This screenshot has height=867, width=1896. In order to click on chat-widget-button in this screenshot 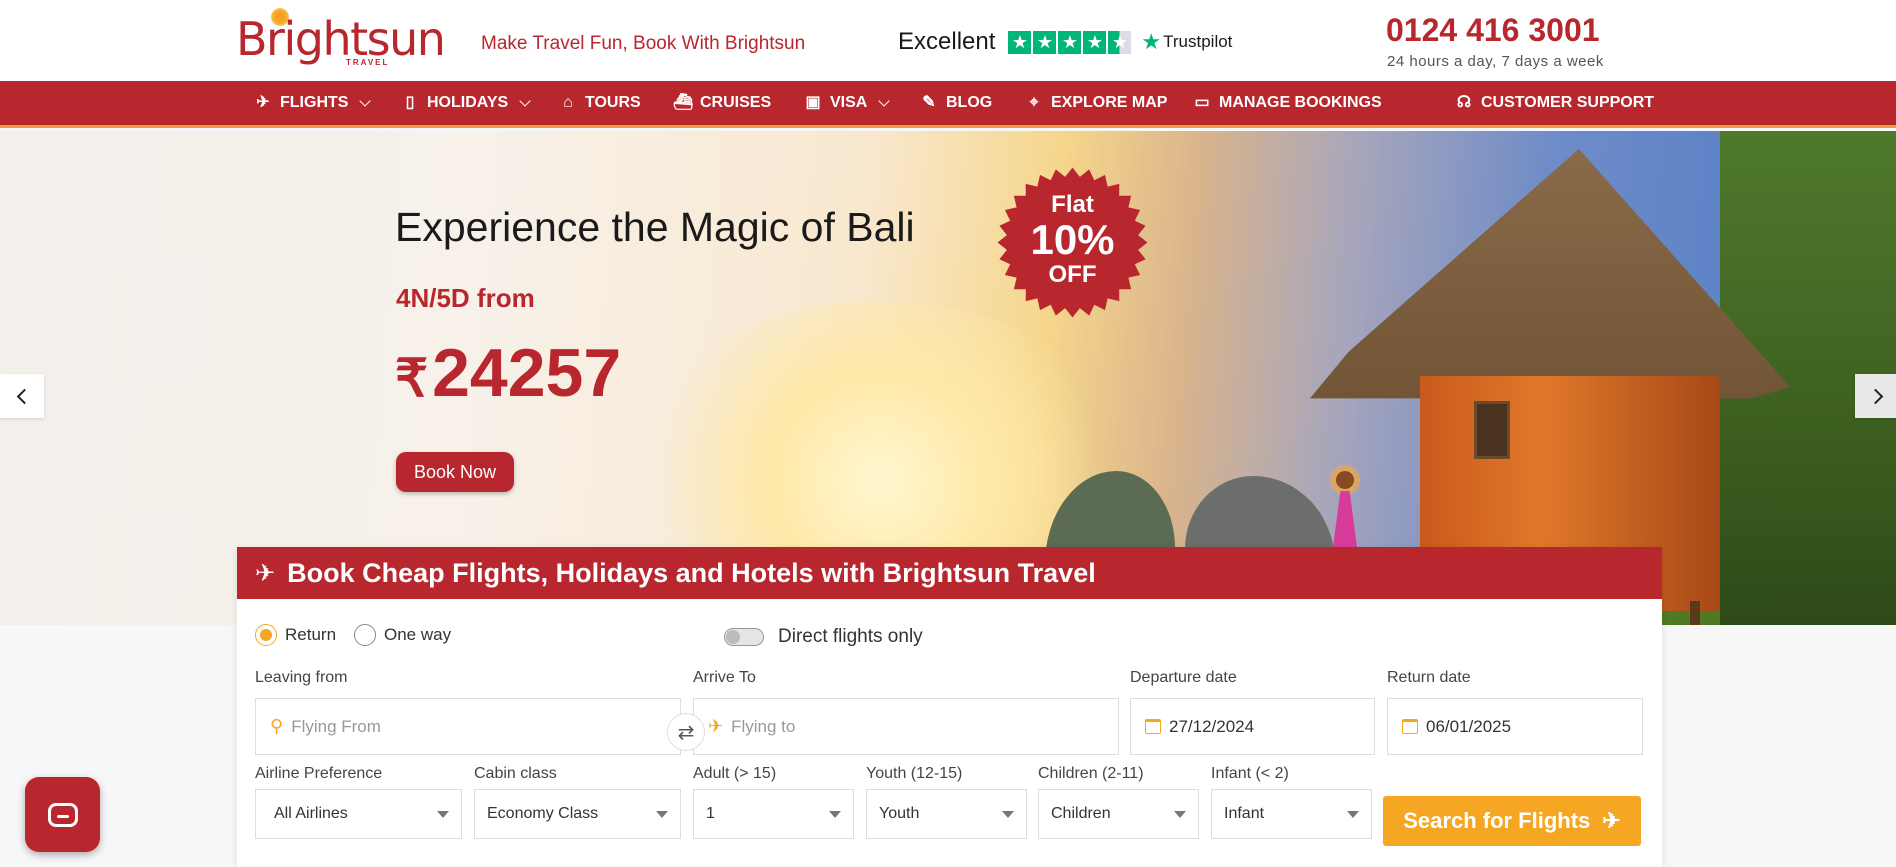, I will do `click(62, 814)`.